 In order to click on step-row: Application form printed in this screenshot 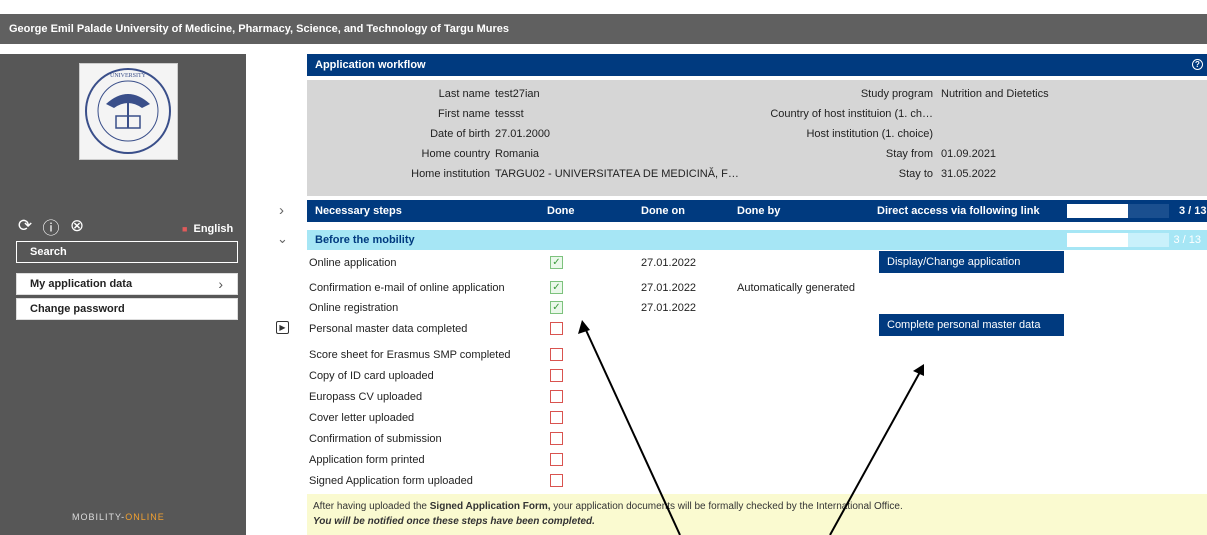, I will do `click(757, 460)`.